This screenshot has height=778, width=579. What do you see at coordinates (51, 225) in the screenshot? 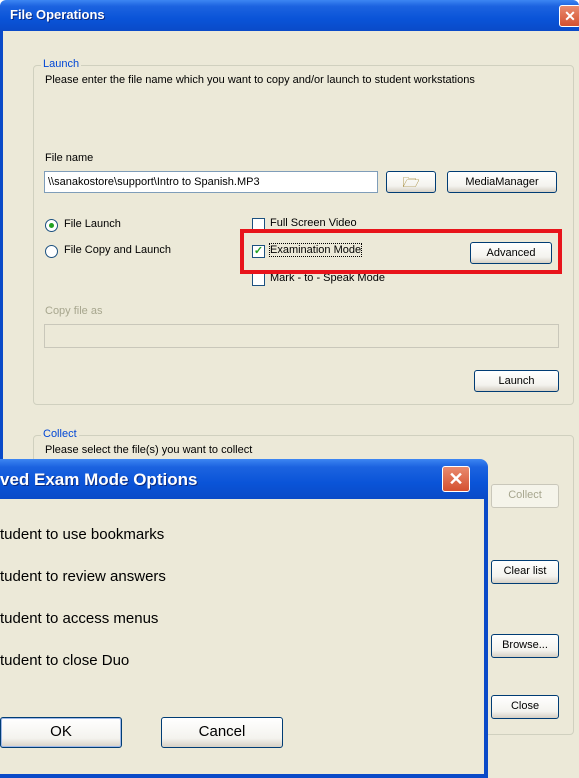
I see `file-launch-radio` at bounding box center [51, 225].